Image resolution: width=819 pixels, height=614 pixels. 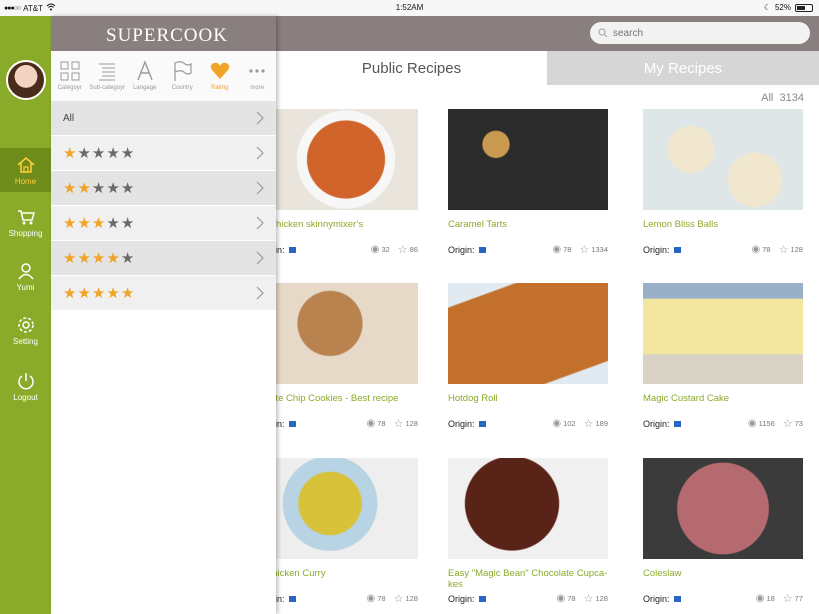 What do you see at coordinates (25, 341) in the screenshot?
I see `rail-setting-label: Setting` at bounding box center [25, 341].